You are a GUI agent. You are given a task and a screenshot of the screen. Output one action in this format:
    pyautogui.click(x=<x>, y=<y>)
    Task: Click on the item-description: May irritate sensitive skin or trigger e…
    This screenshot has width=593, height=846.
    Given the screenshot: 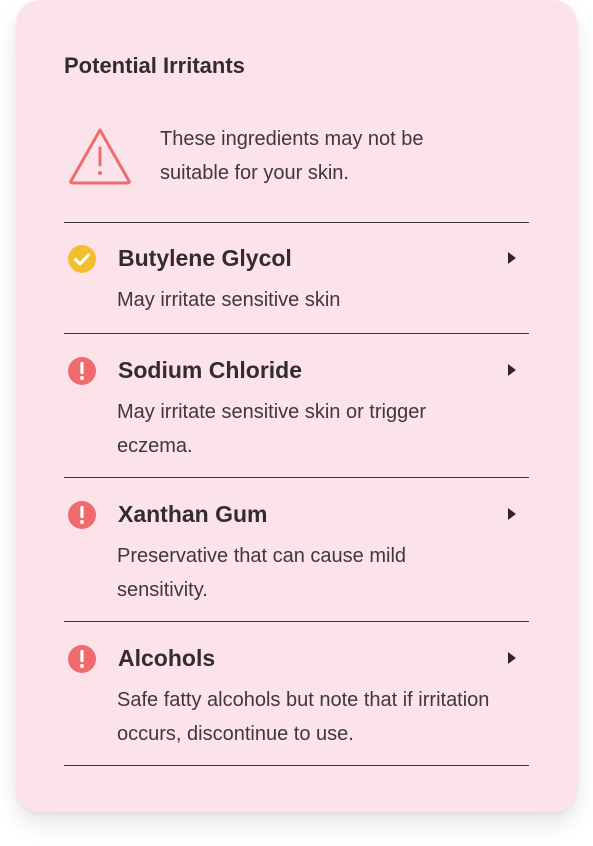 What is the action you would take?
    pyautogui.click(x=271, y=429)
    